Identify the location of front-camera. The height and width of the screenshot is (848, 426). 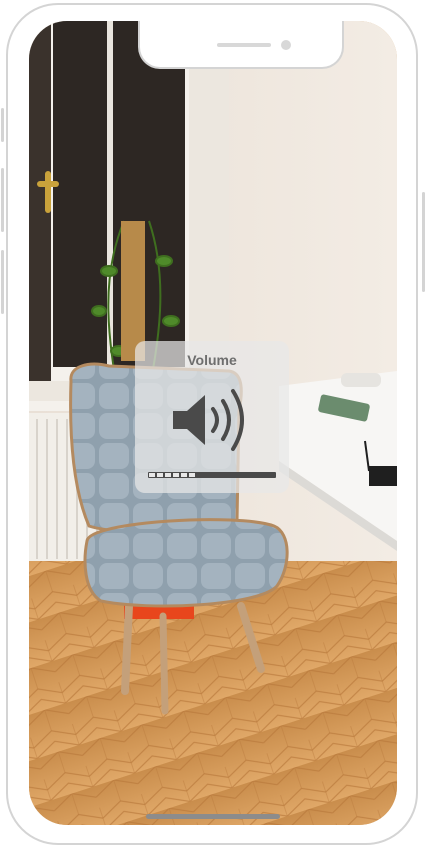
(286, 45).